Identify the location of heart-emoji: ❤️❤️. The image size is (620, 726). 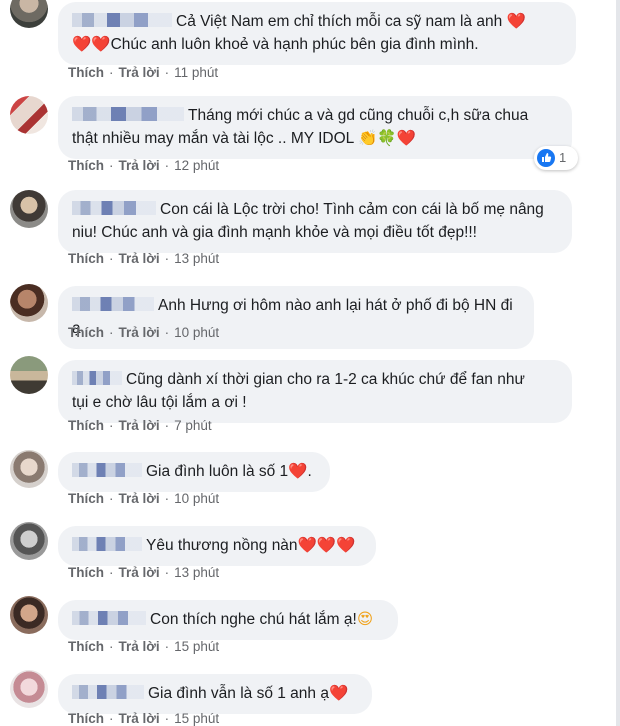
(91, 44).